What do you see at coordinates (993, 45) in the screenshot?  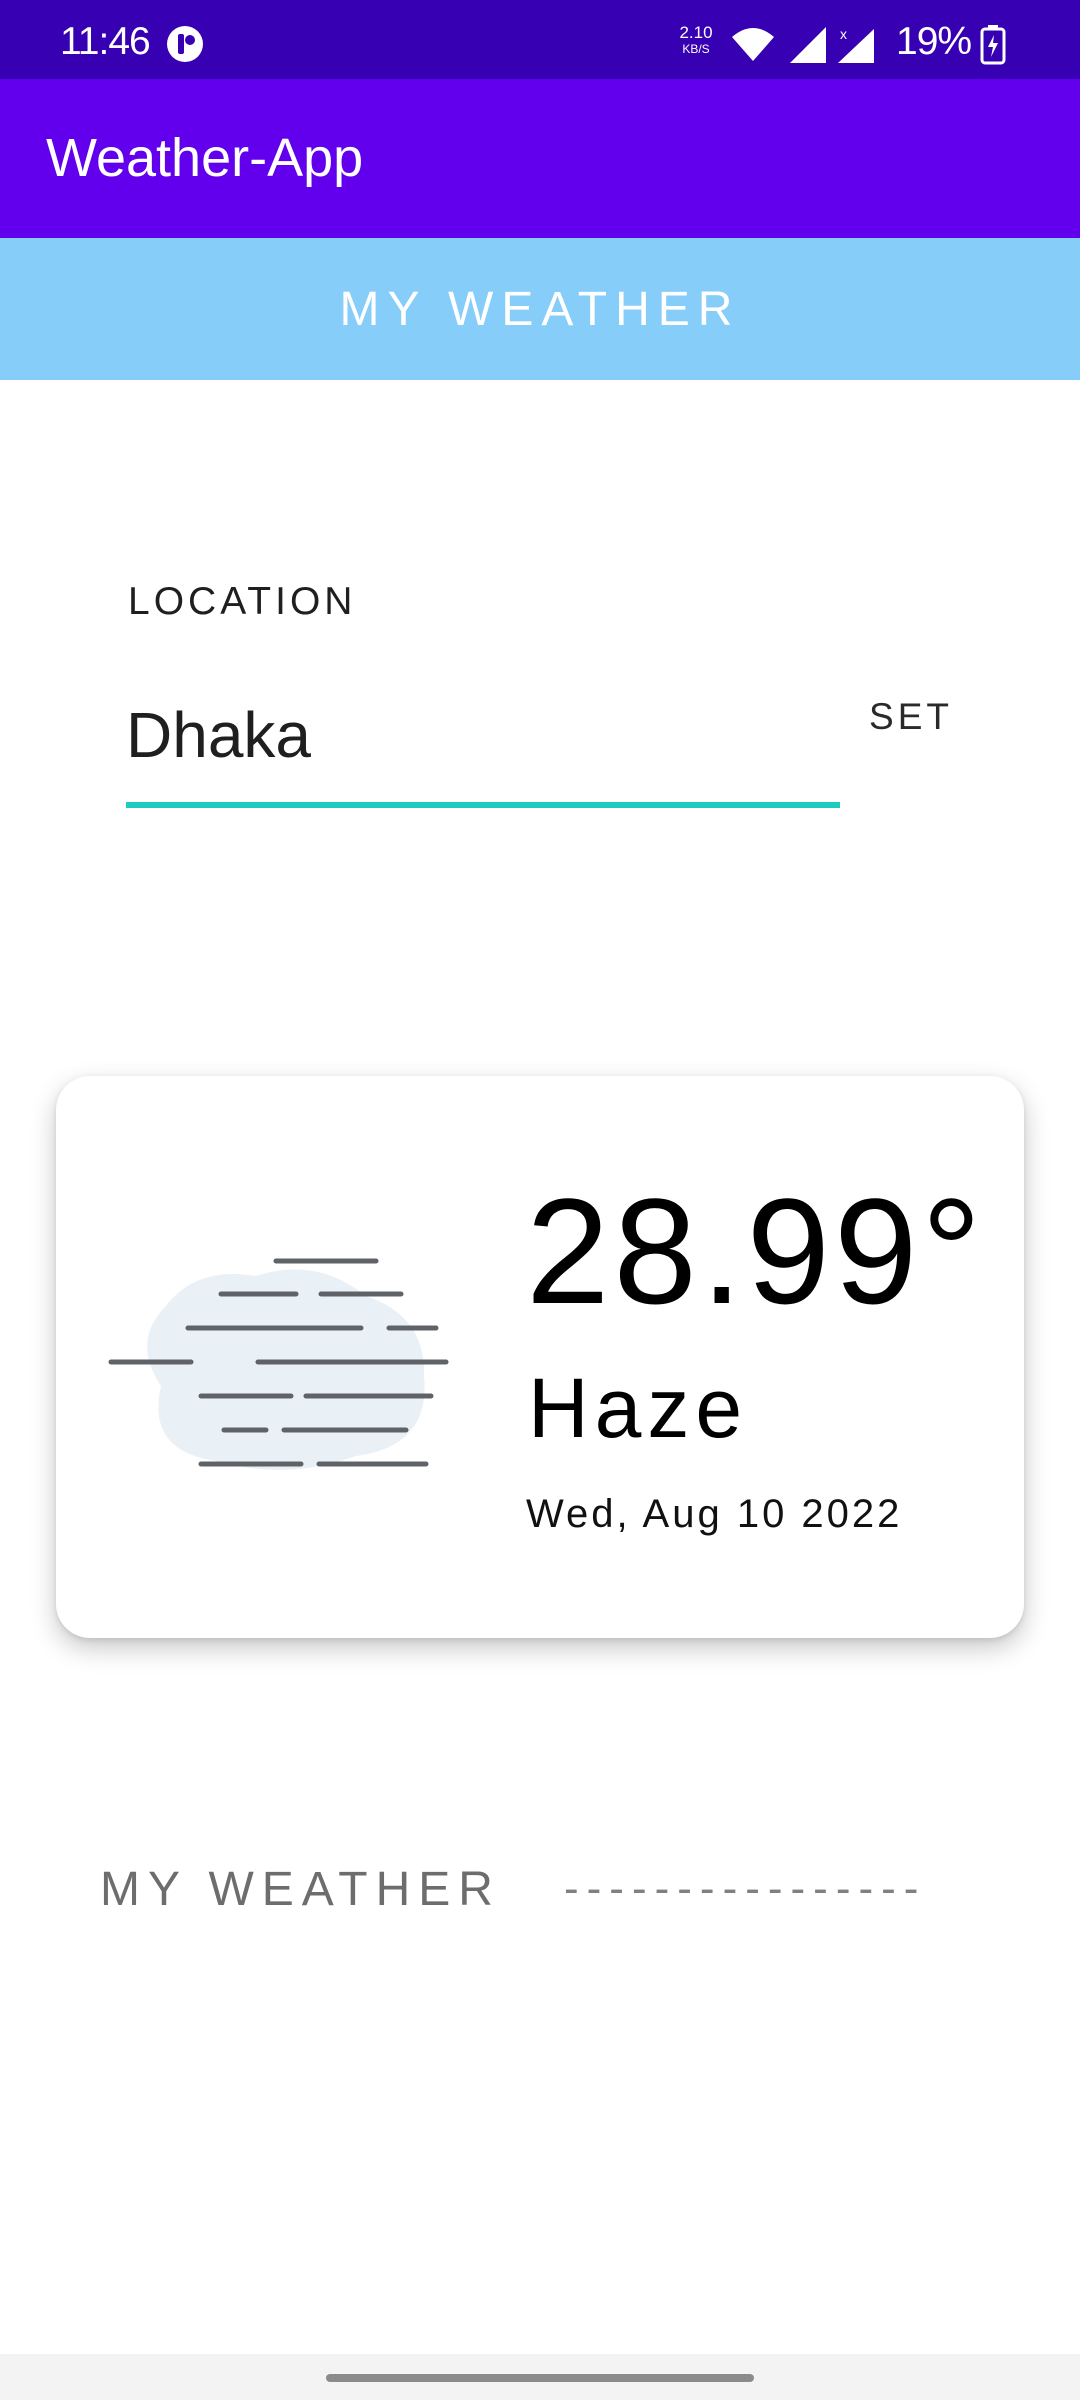 I see `battery-charging-icon` at bounding box center [993, 45].